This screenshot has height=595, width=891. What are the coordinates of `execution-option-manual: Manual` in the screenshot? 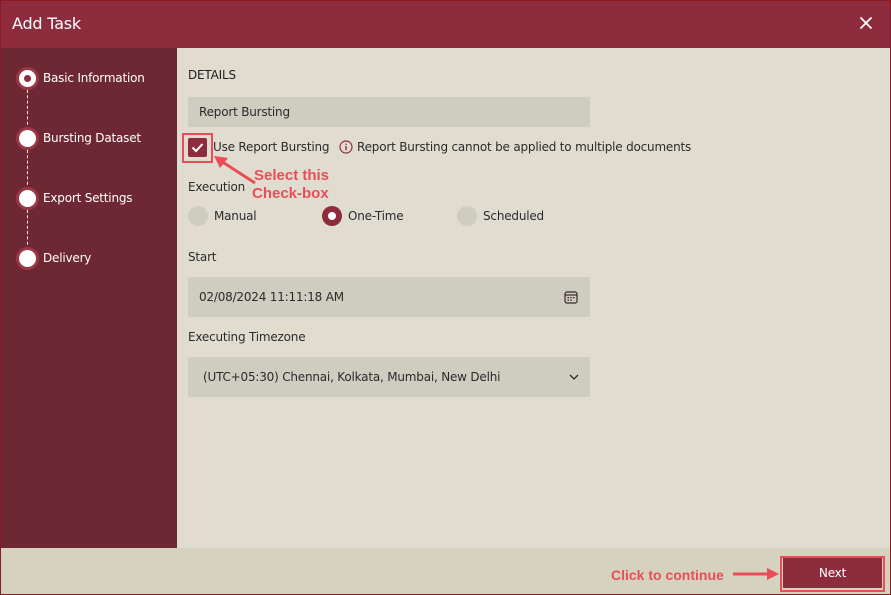 It's located at (222, 216).